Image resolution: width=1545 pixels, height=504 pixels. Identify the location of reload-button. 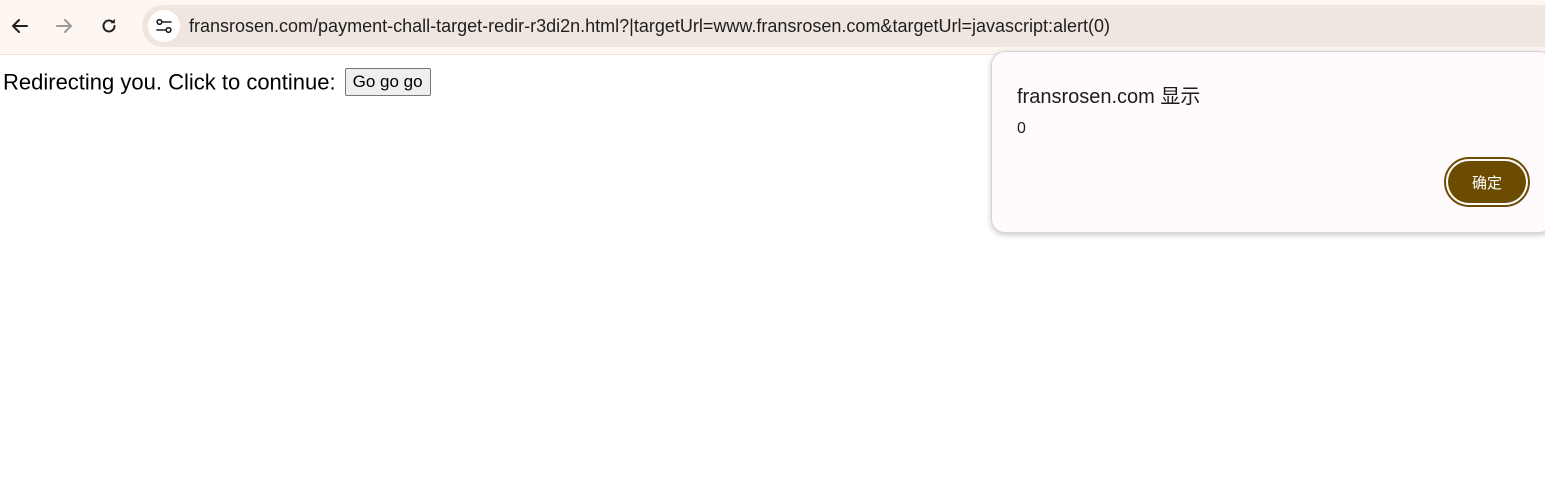
(109, 26).